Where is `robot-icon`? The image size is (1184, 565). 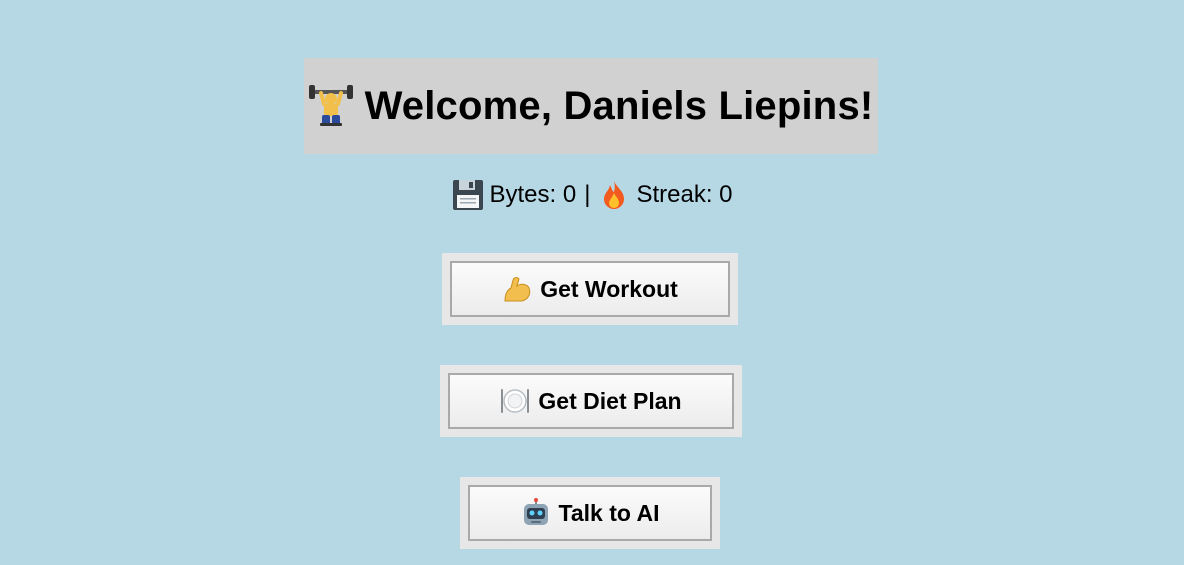
robot-icon is located at coordinates (536, 513).